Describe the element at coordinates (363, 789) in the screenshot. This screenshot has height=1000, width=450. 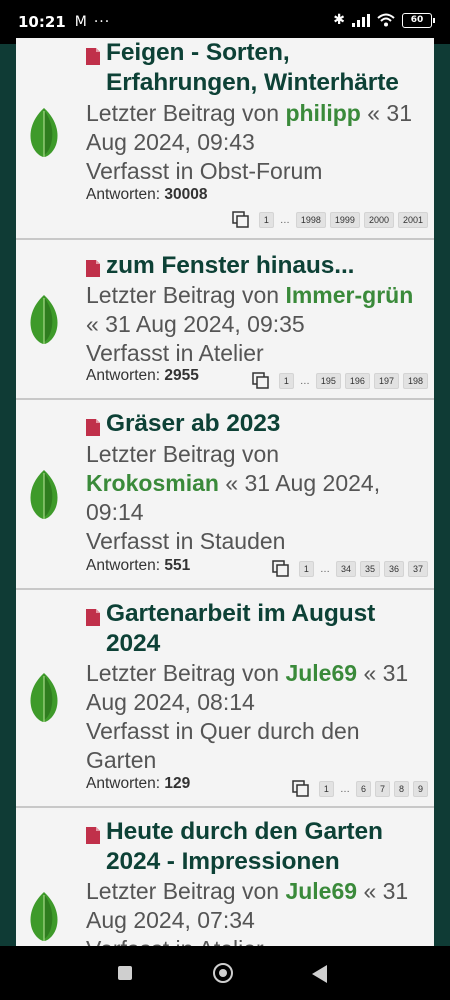
I see `page-link: 6` at that location.